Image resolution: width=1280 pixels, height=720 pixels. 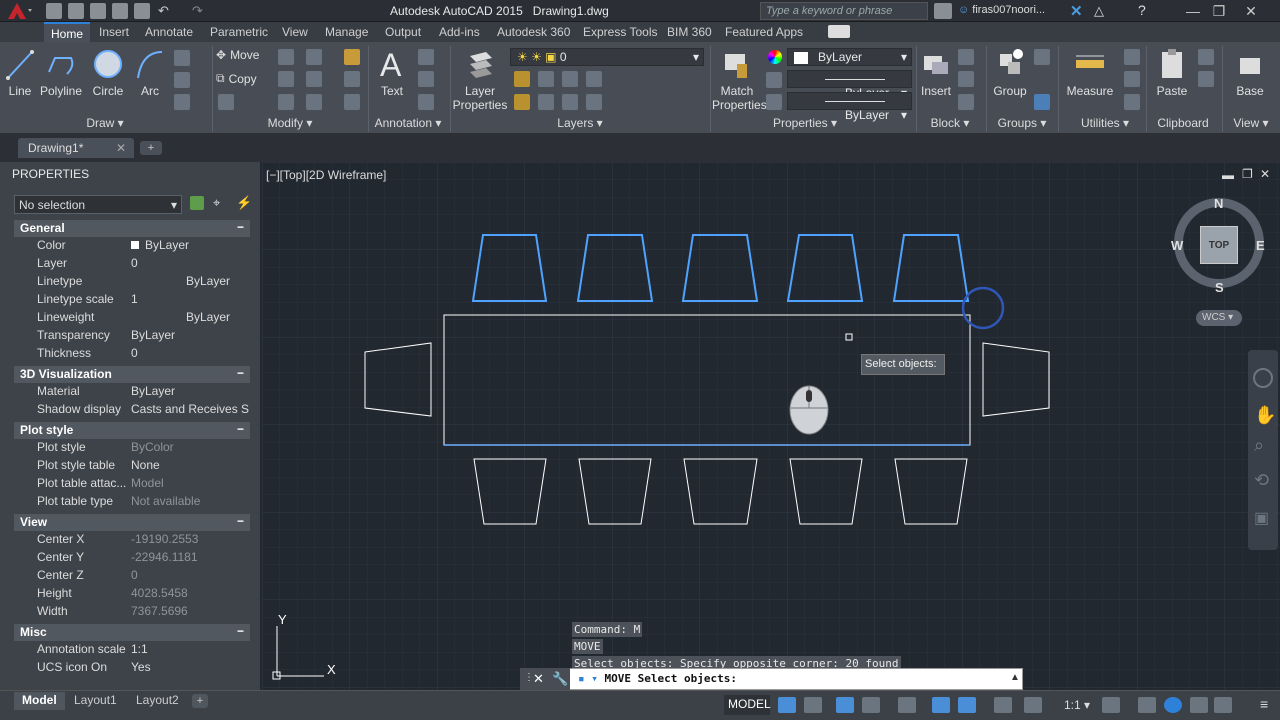 I want to click on group-selection-icon, so click(x=1042, y=102).